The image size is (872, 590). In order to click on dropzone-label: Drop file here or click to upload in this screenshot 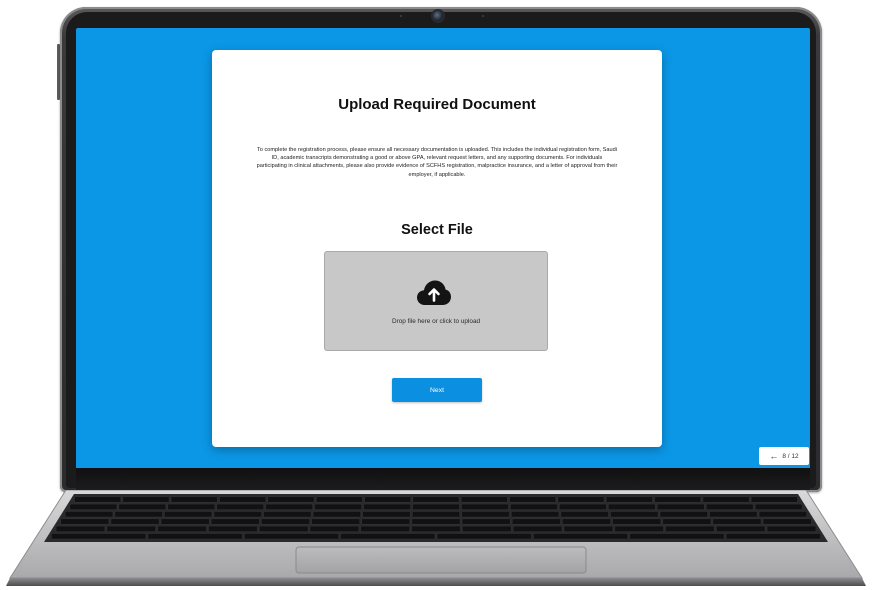, I will do `click(436, 321)`.